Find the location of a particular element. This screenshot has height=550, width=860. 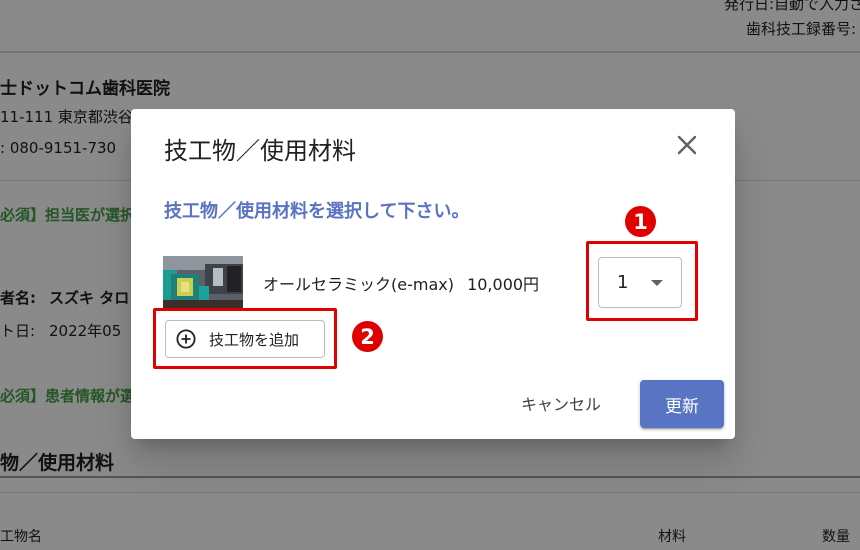

annotation-box-add is located at coordinates (245, 338).